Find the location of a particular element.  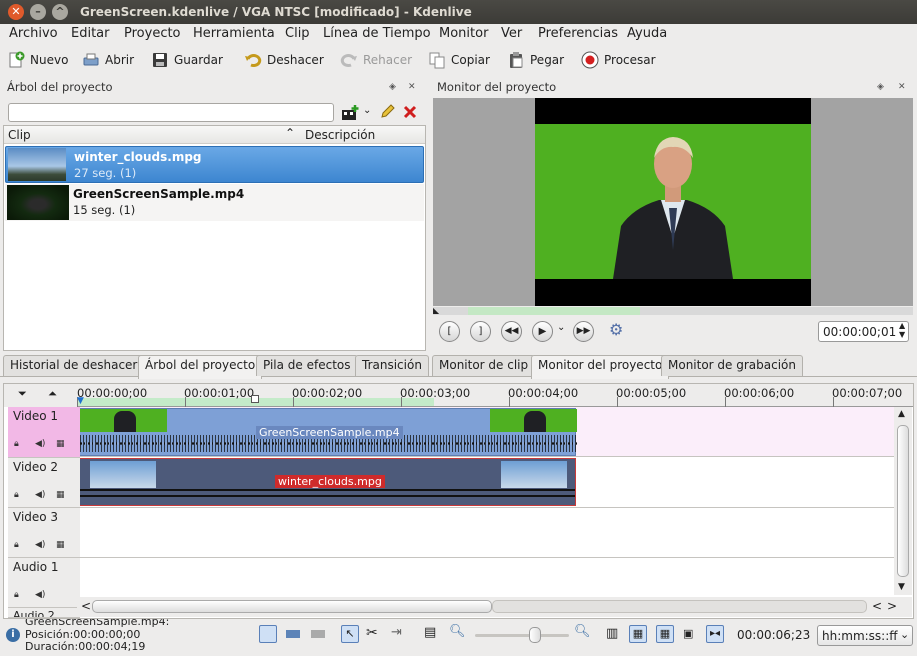

play-dropdown-icon: ⌄ is located at coordinates (561, 327).